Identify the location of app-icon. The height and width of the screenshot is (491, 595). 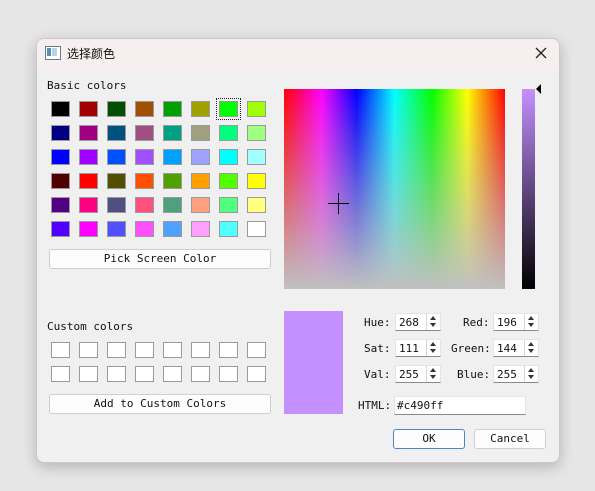
(53, 53).